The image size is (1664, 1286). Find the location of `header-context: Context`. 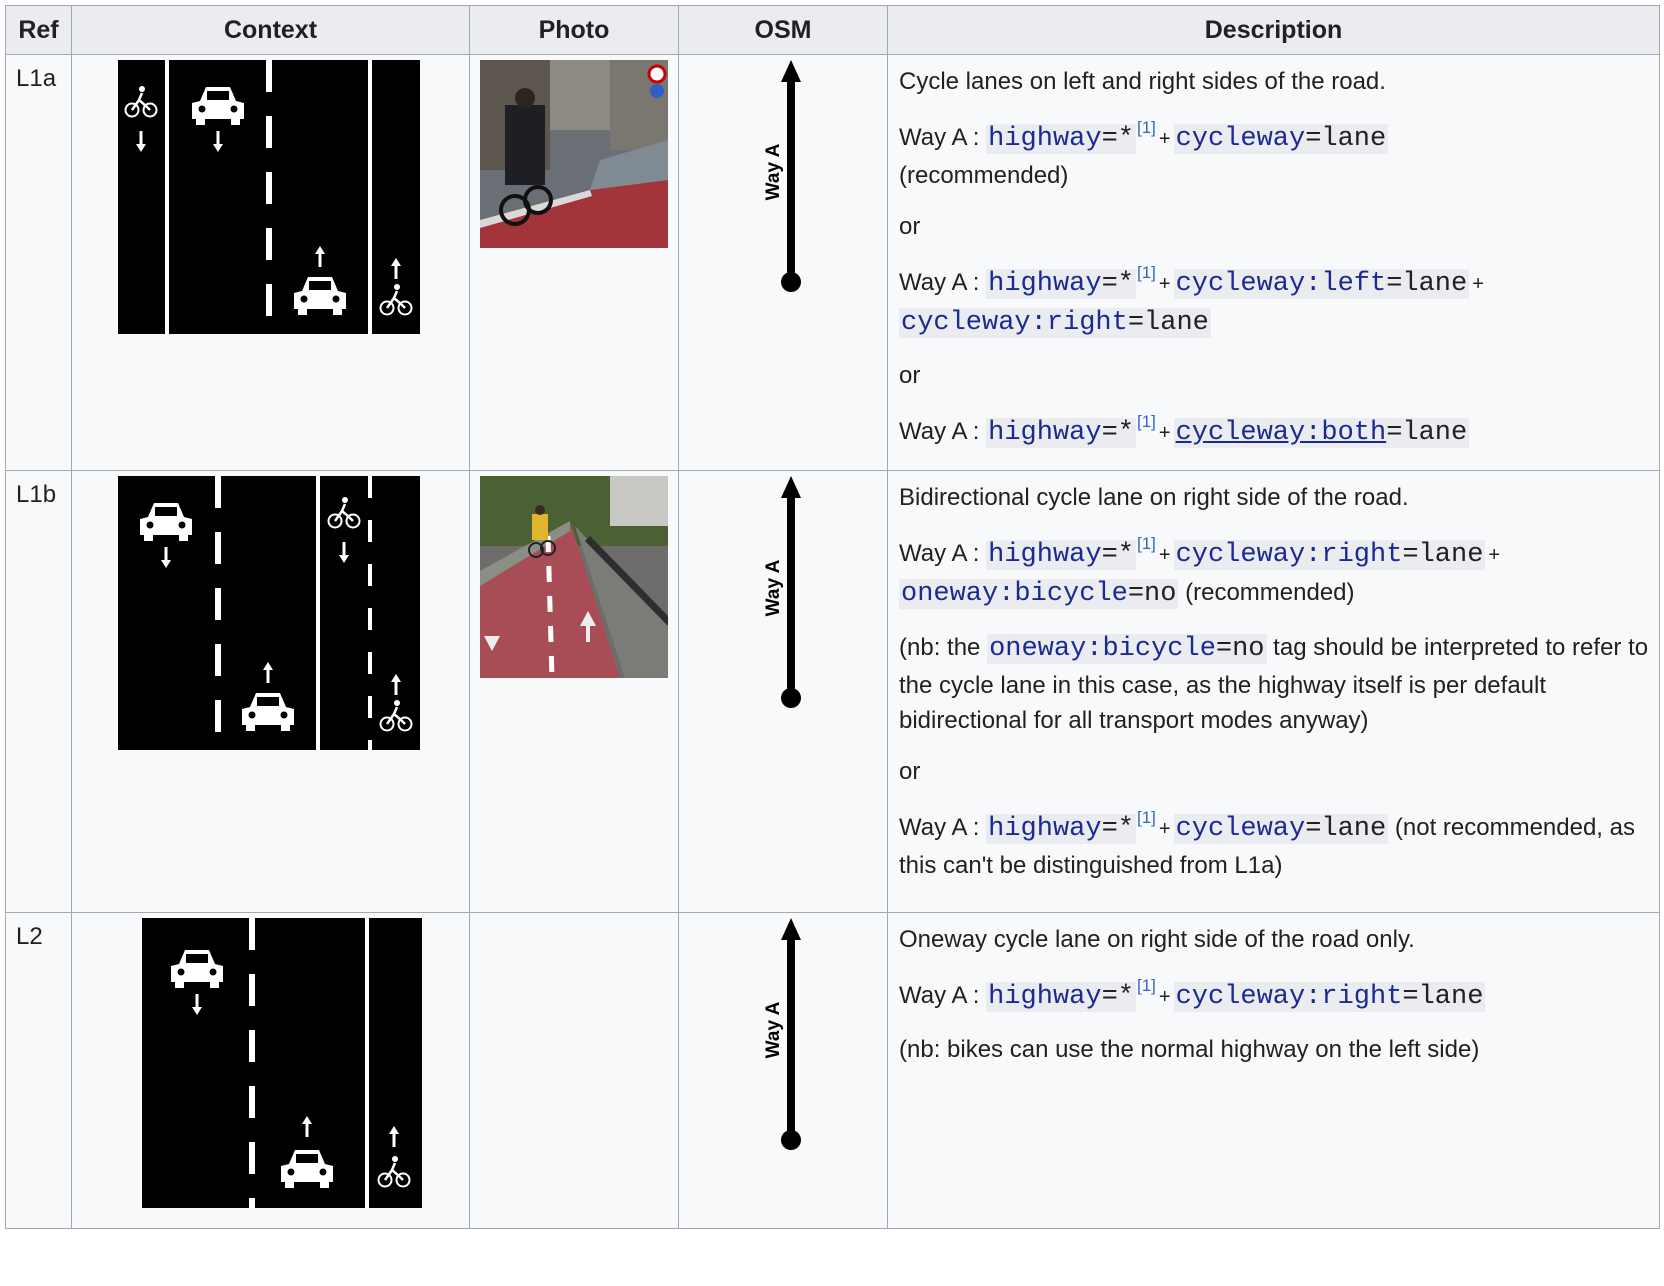

header-context: Context is located at coordinates (270, 30).